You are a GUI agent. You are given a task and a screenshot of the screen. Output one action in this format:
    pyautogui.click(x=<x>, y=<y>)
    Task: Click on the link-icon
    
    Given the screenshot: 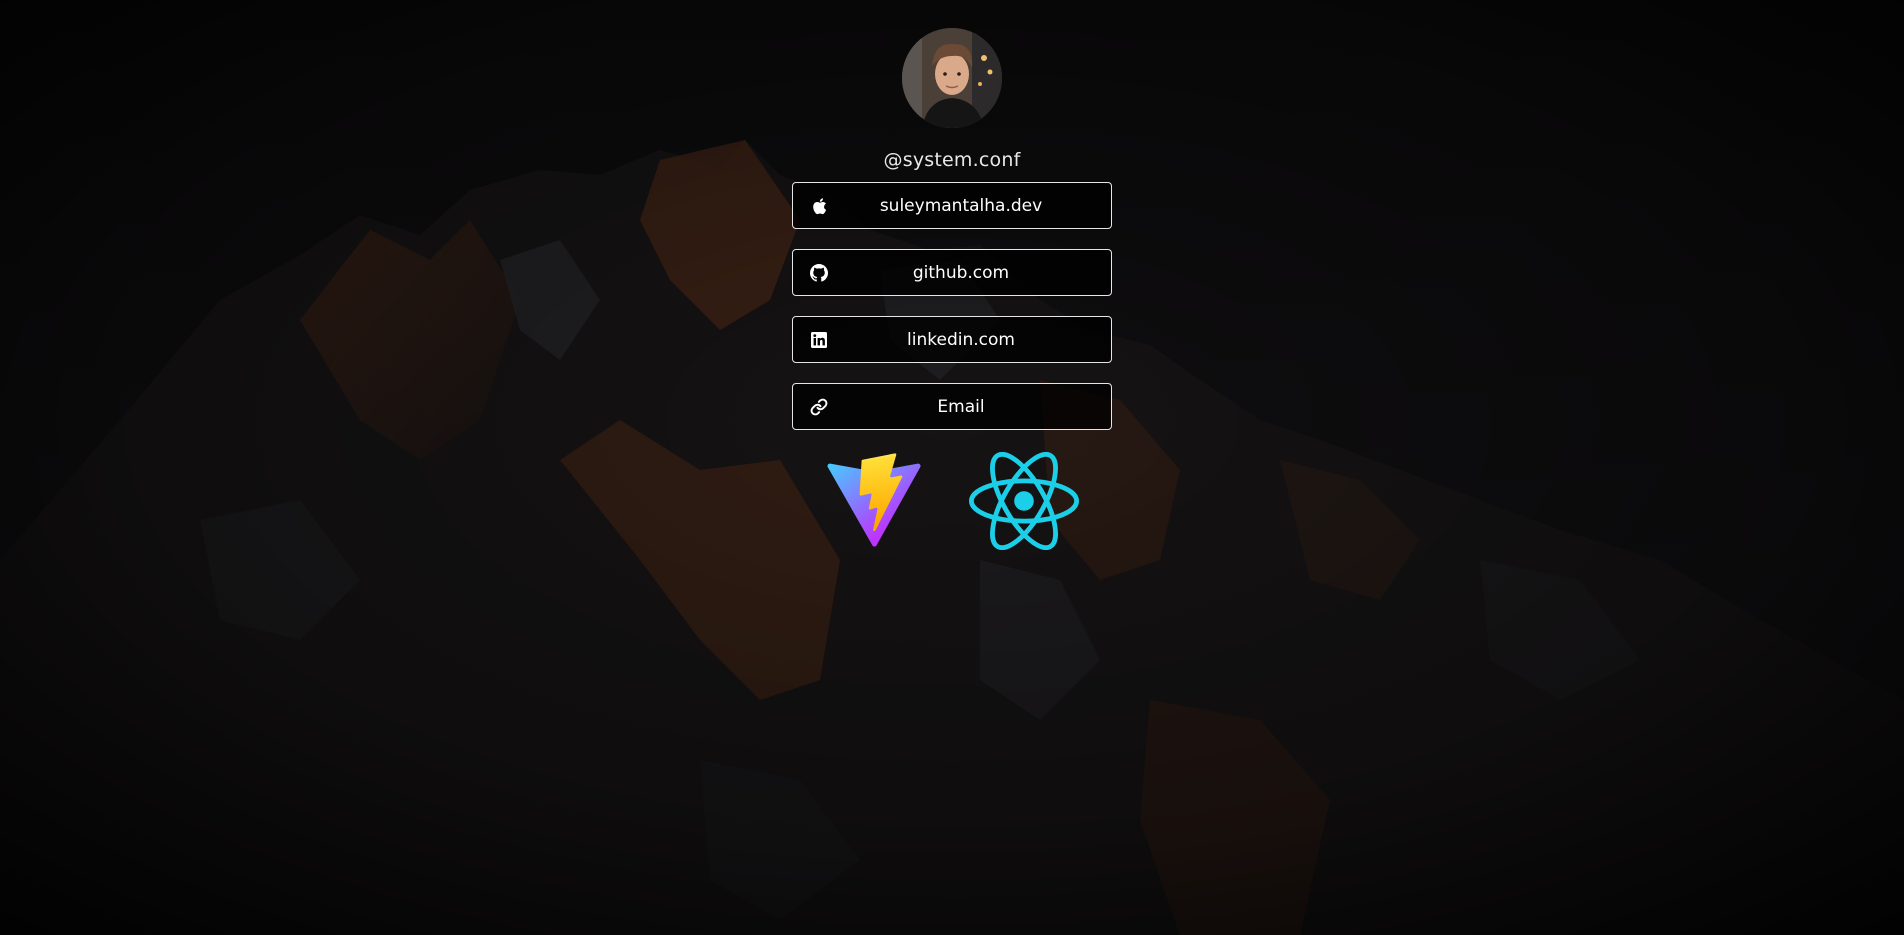 What is the action you would take?
    pyautogui.click(x=819, y=407)
    